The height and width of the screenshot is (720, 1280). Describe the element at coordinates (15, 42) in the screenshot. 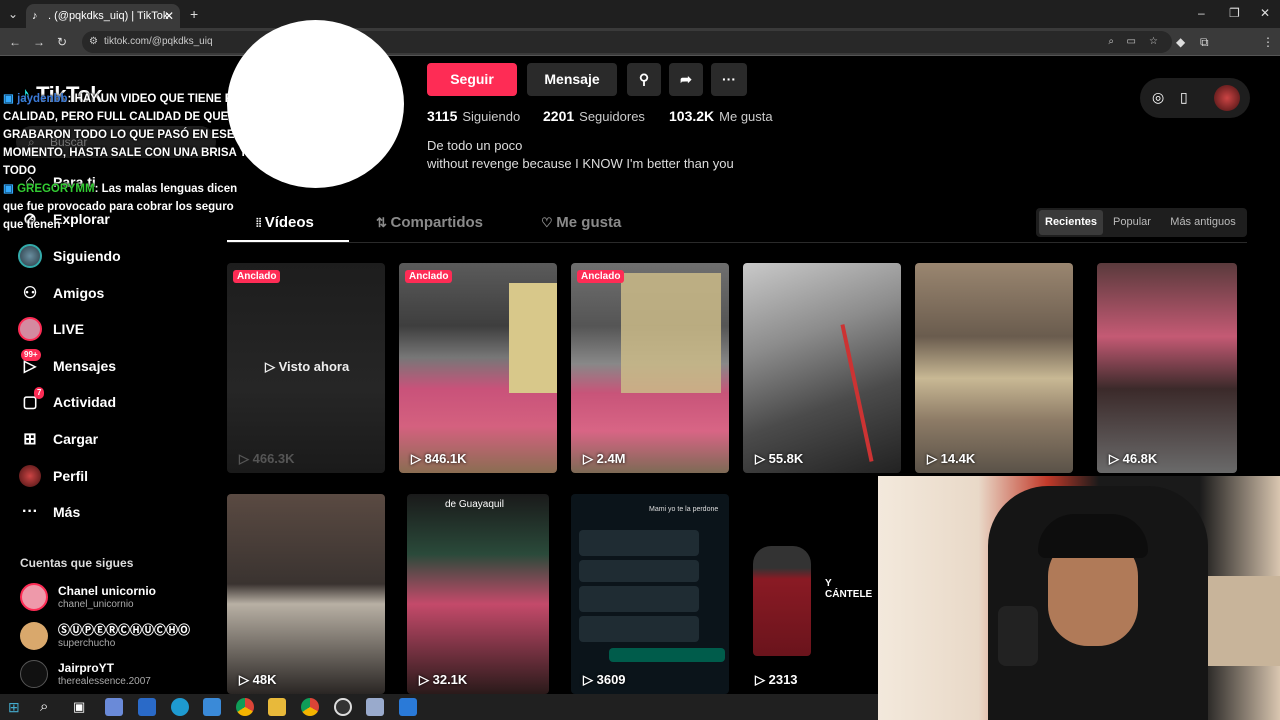

I see `back-icon: ←` at that location.